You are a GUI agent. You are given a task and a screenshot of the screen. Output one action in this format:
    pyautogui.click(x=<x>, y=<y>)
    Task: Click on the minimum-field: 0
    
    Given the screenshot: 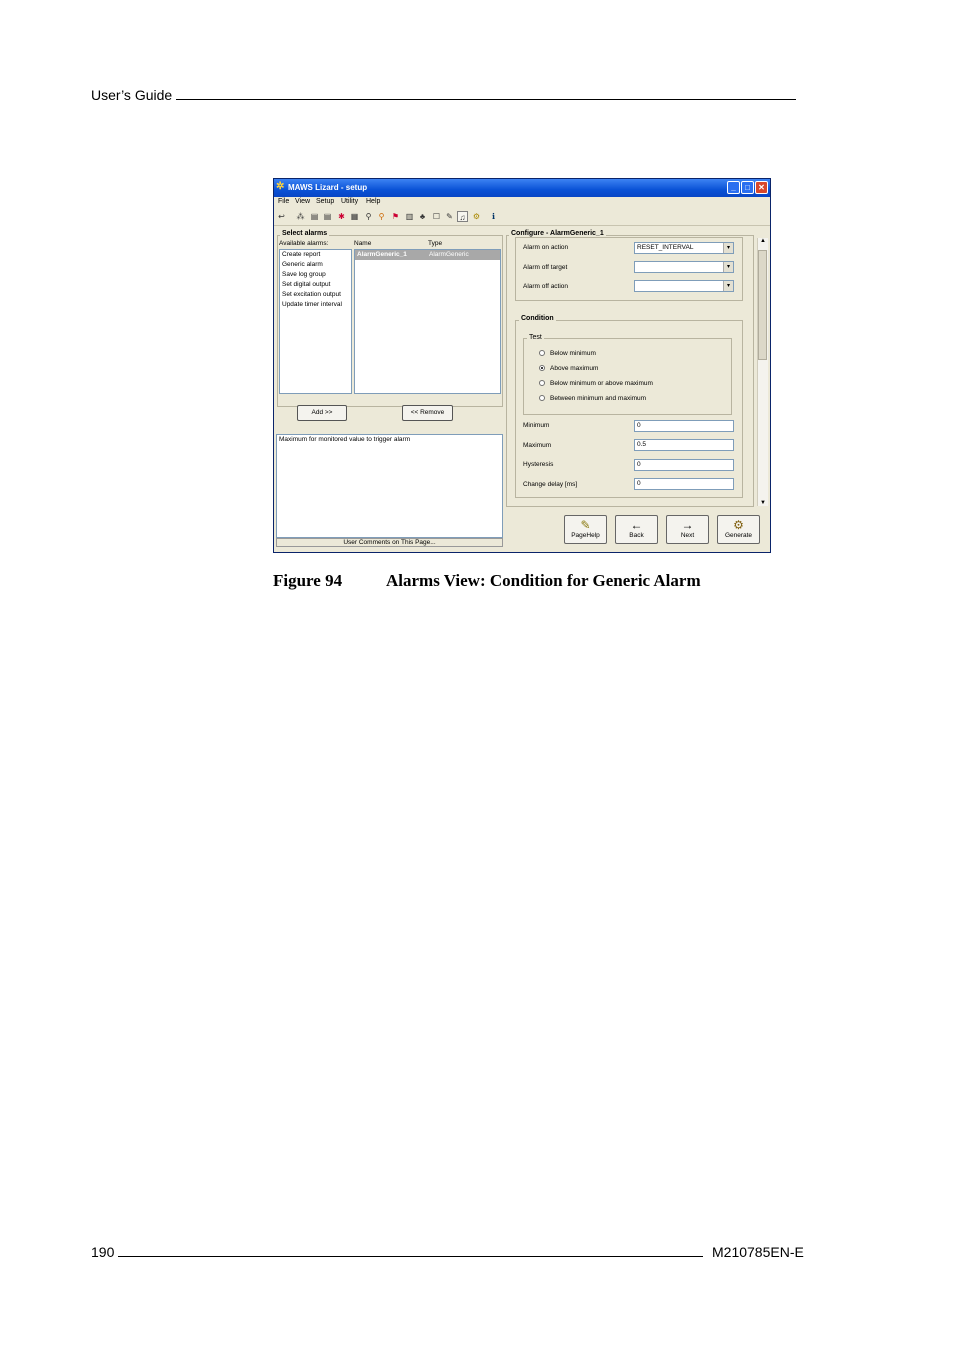 What is the action you would take?
    pyautogui.click(x=684, y=426)
    